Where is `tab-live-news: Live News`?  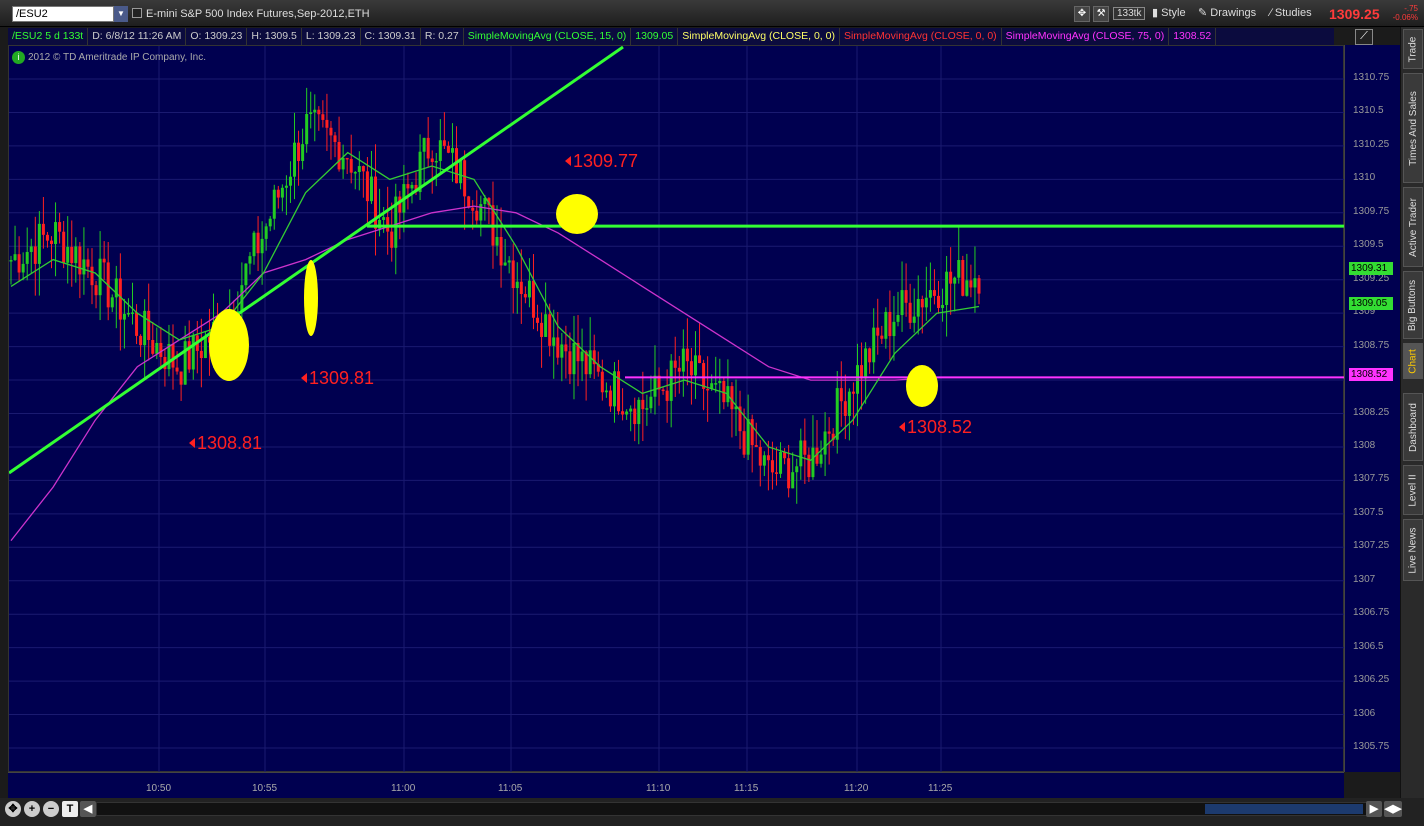
tab-live-news: Live News is located at coordinates (1413, 550).